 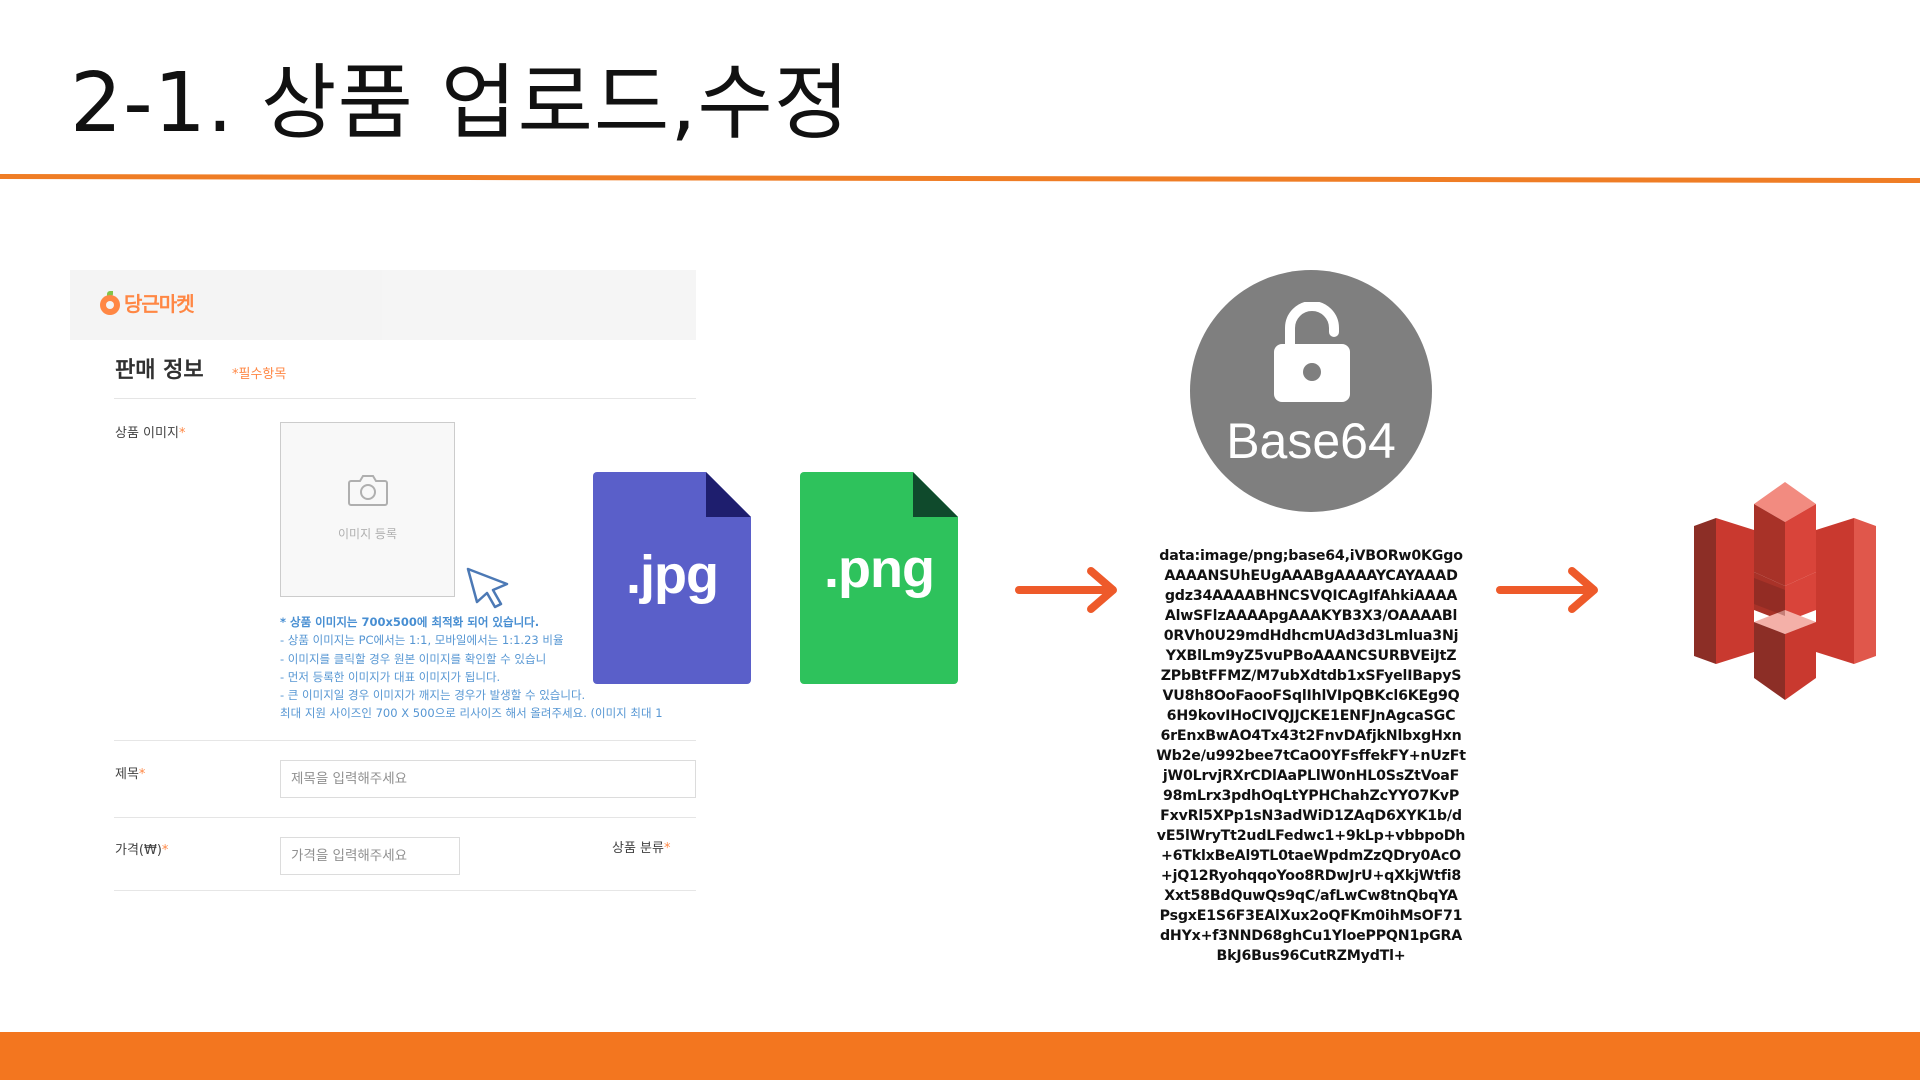 What do you see at coordinates (367, 534) in the screenshot?
I see `image-register-label: 이미지 등록` at bounding box center [367, 534].